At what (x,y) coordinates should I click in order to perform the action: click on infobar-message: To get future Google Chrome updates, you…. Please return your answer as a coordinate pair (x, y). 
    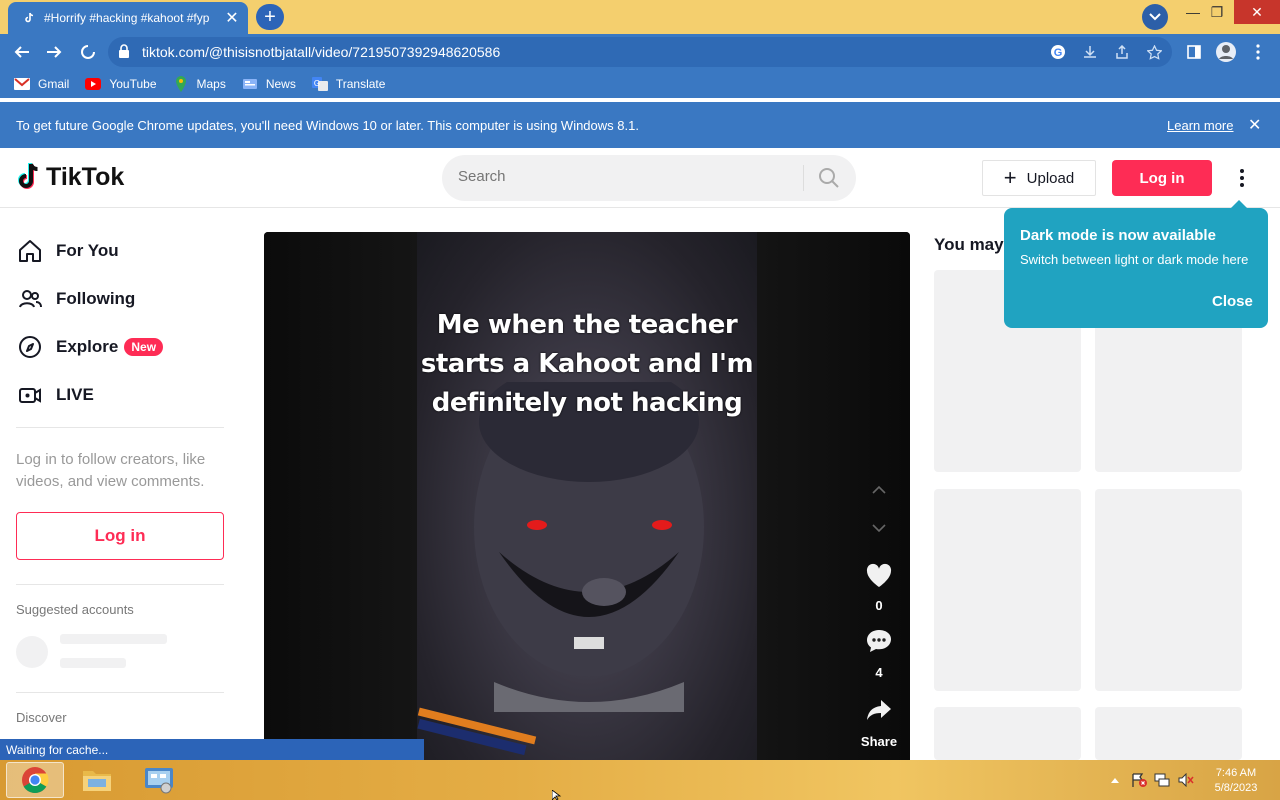
    Looking at the image, I should click on (327, 125).